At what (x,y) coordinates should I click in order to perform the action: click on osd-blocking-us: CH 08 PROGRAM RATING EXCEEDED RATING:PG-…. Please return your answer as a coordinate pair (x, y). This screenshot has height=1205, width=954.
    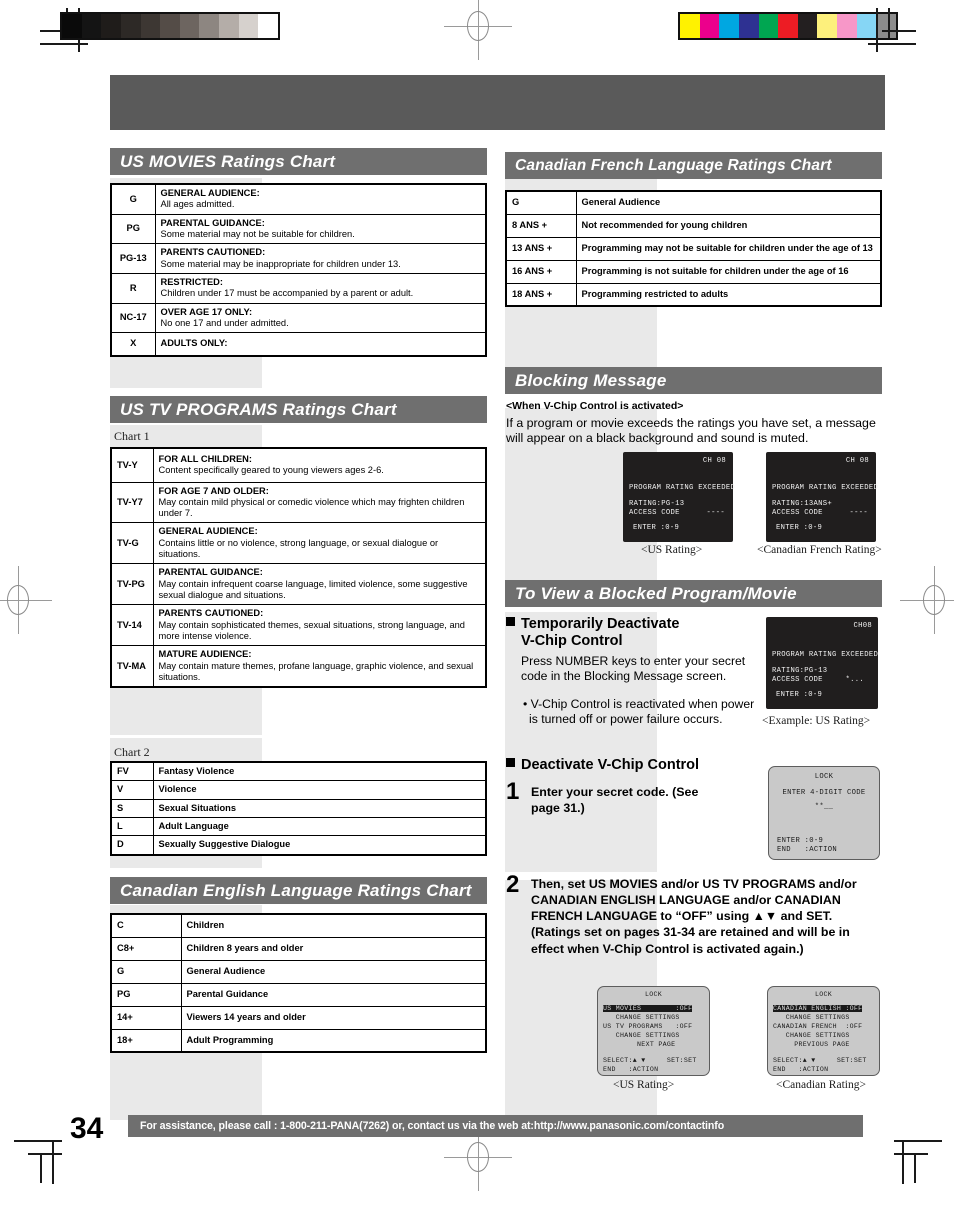
    Looking at the image, I should click on (679, 497).